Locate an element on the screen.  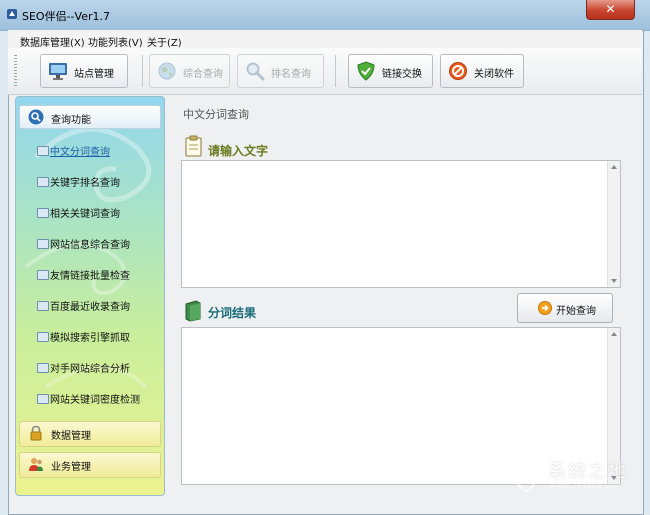
input-scrollbar is located at coordinates (613, 224).